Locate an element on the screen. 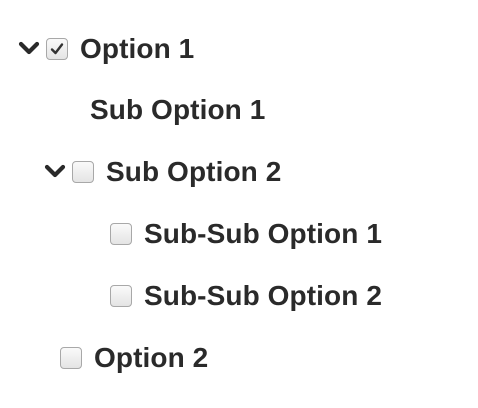  sub-sub-option-2-checkbox is located at coordinates (121, 296).